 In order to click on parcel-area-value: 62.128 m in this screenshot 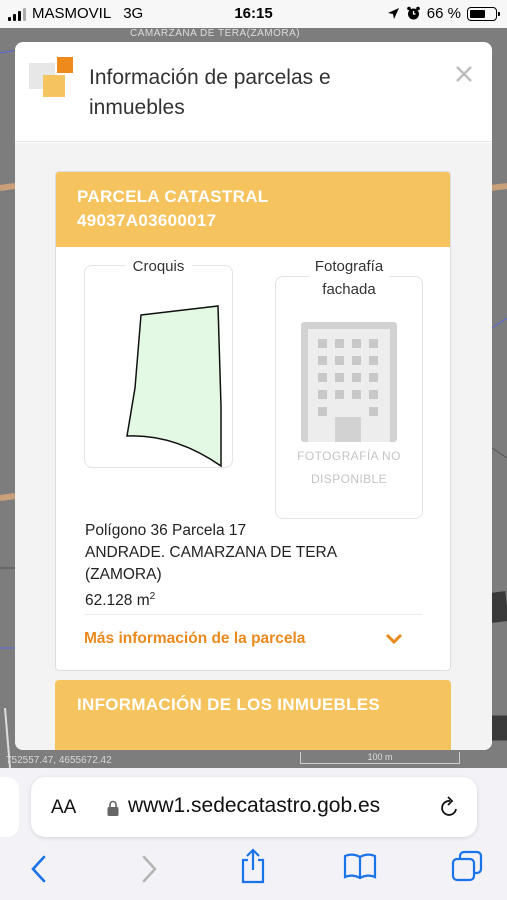, I will do `click(117, 601)`.